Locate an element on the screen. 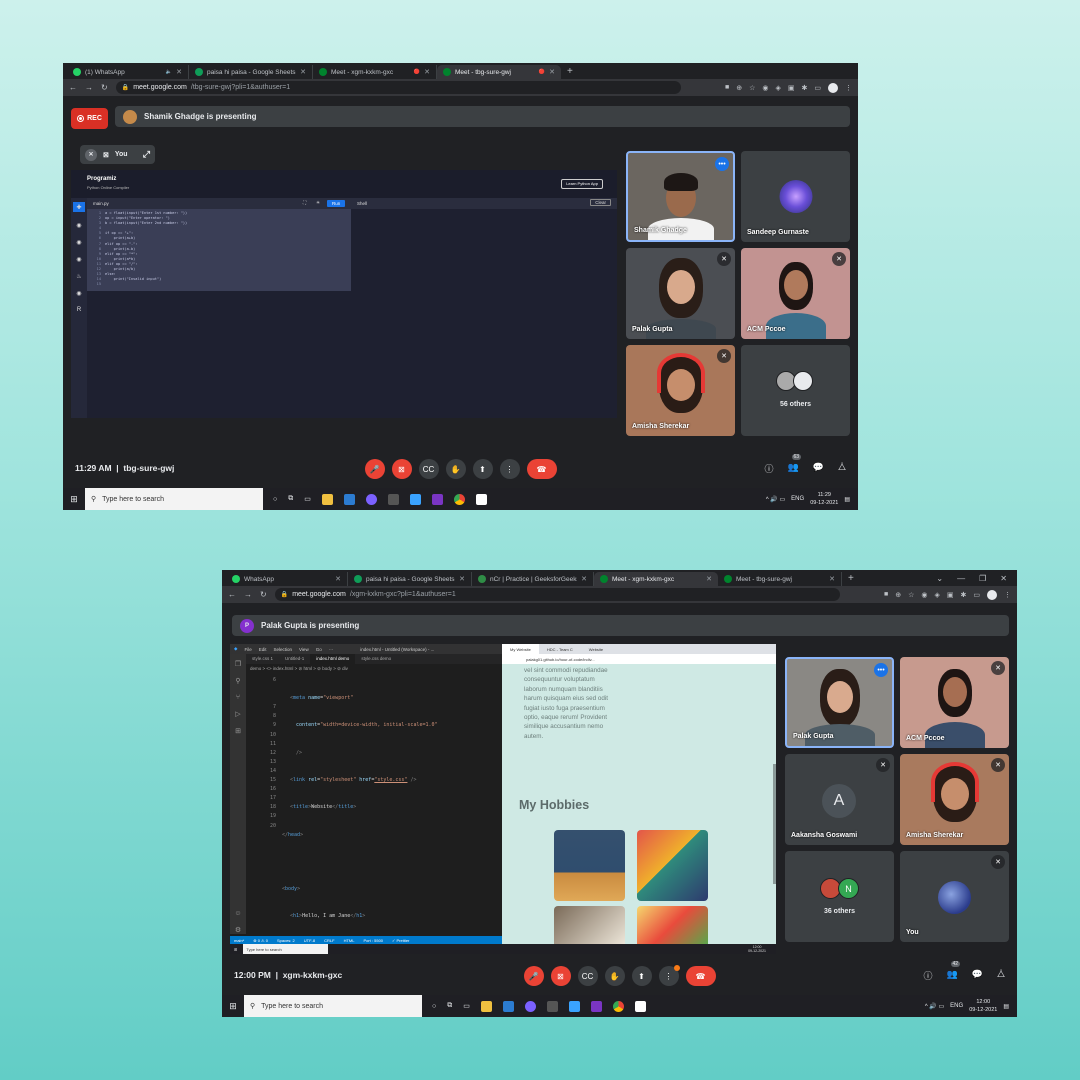  participant-tile: ✕ You is located at coordinates (954, 896).